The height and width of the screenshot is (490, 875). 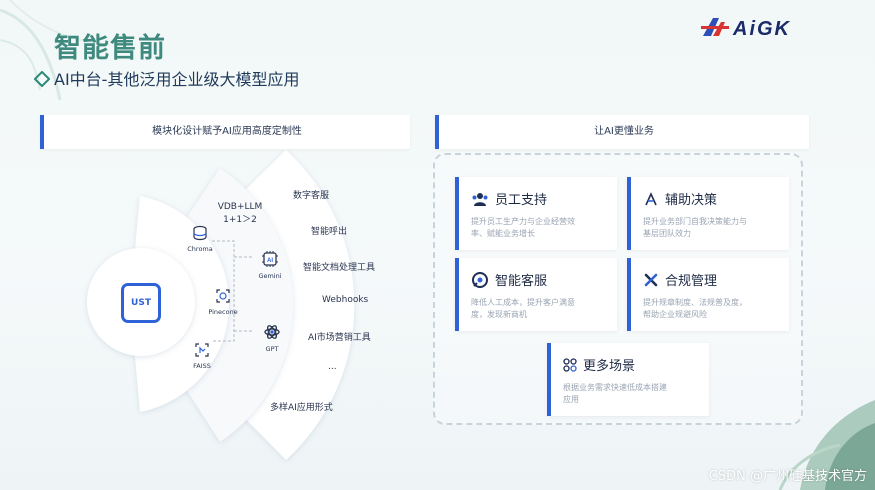 I want to click on company-logo: AiGK, so click(x=779, y=29).